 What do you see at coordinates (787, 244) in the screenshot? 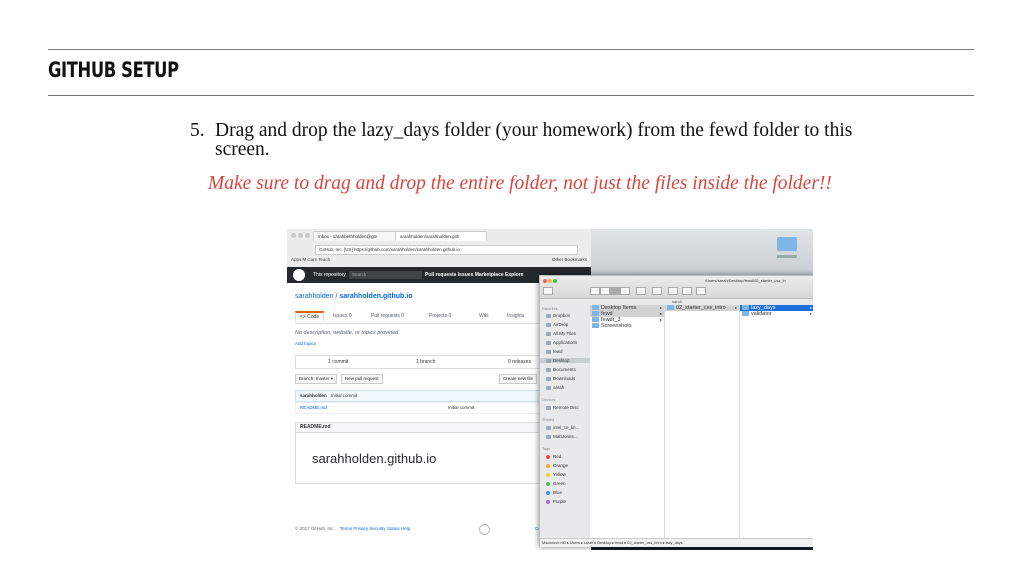
I see `desktop-folder-icon` at bounding box center [787, 244].